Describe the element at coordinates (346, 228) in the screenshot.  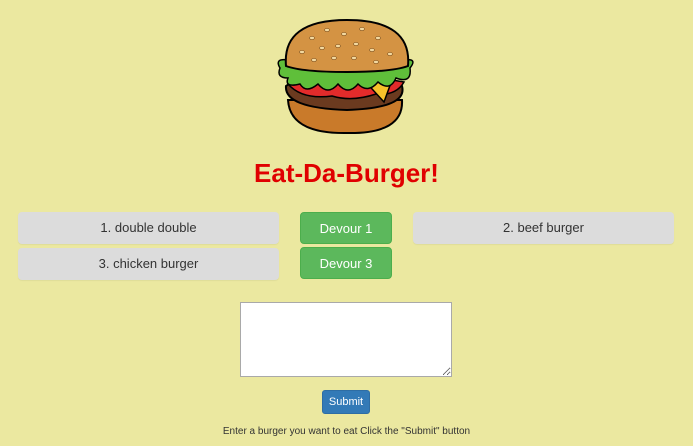
I see `devour-button: Devour 1` at that location.